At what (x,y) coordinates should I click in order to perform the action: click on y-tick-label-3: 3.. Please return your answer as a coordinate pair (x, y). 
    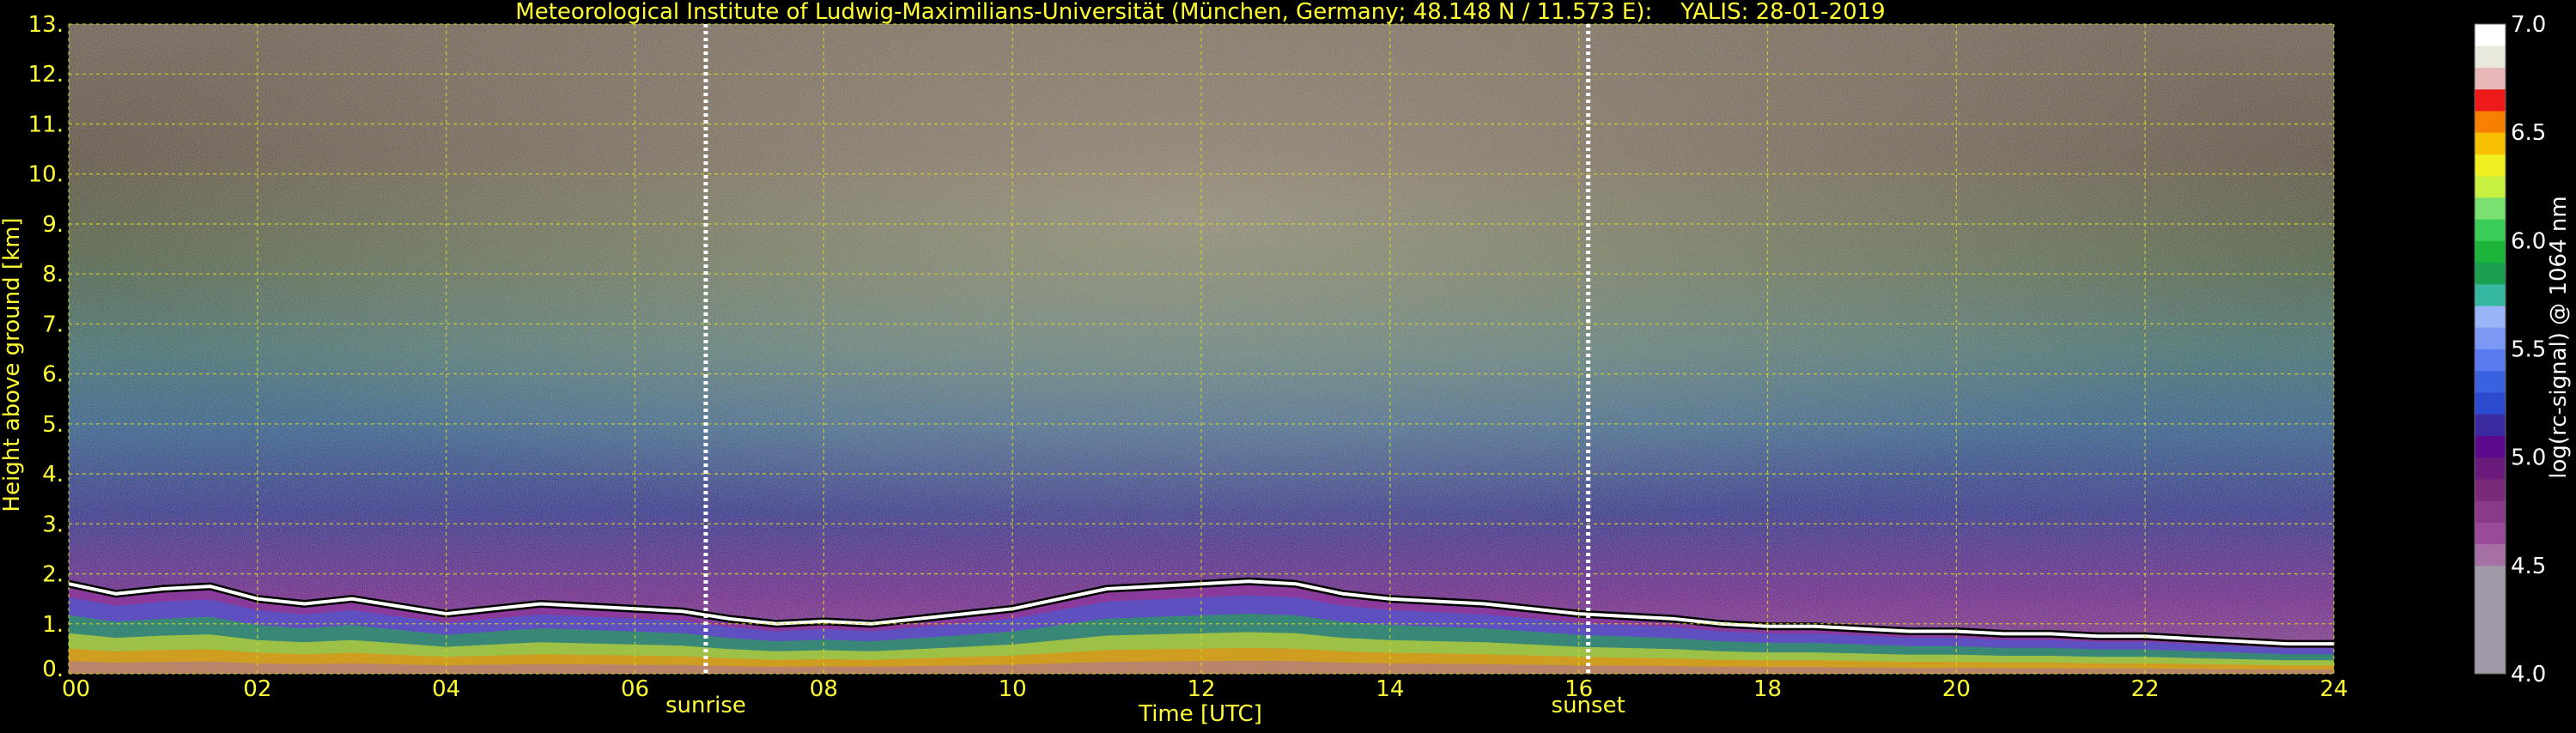
    Looking at the image, I should click on (53, 524).